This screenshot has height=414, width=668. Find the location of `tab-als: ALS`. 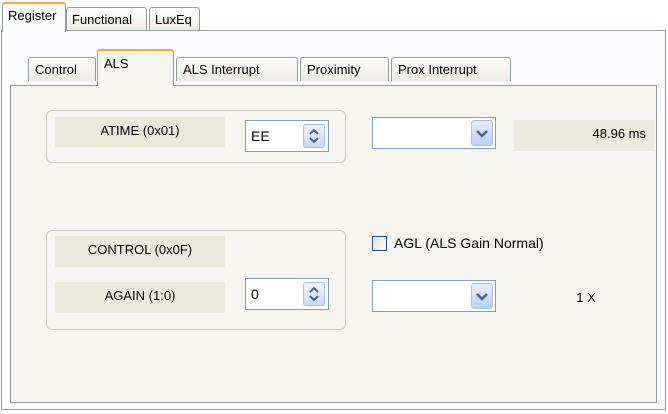

tab-als: ALS is located at coordinates (135, 67).